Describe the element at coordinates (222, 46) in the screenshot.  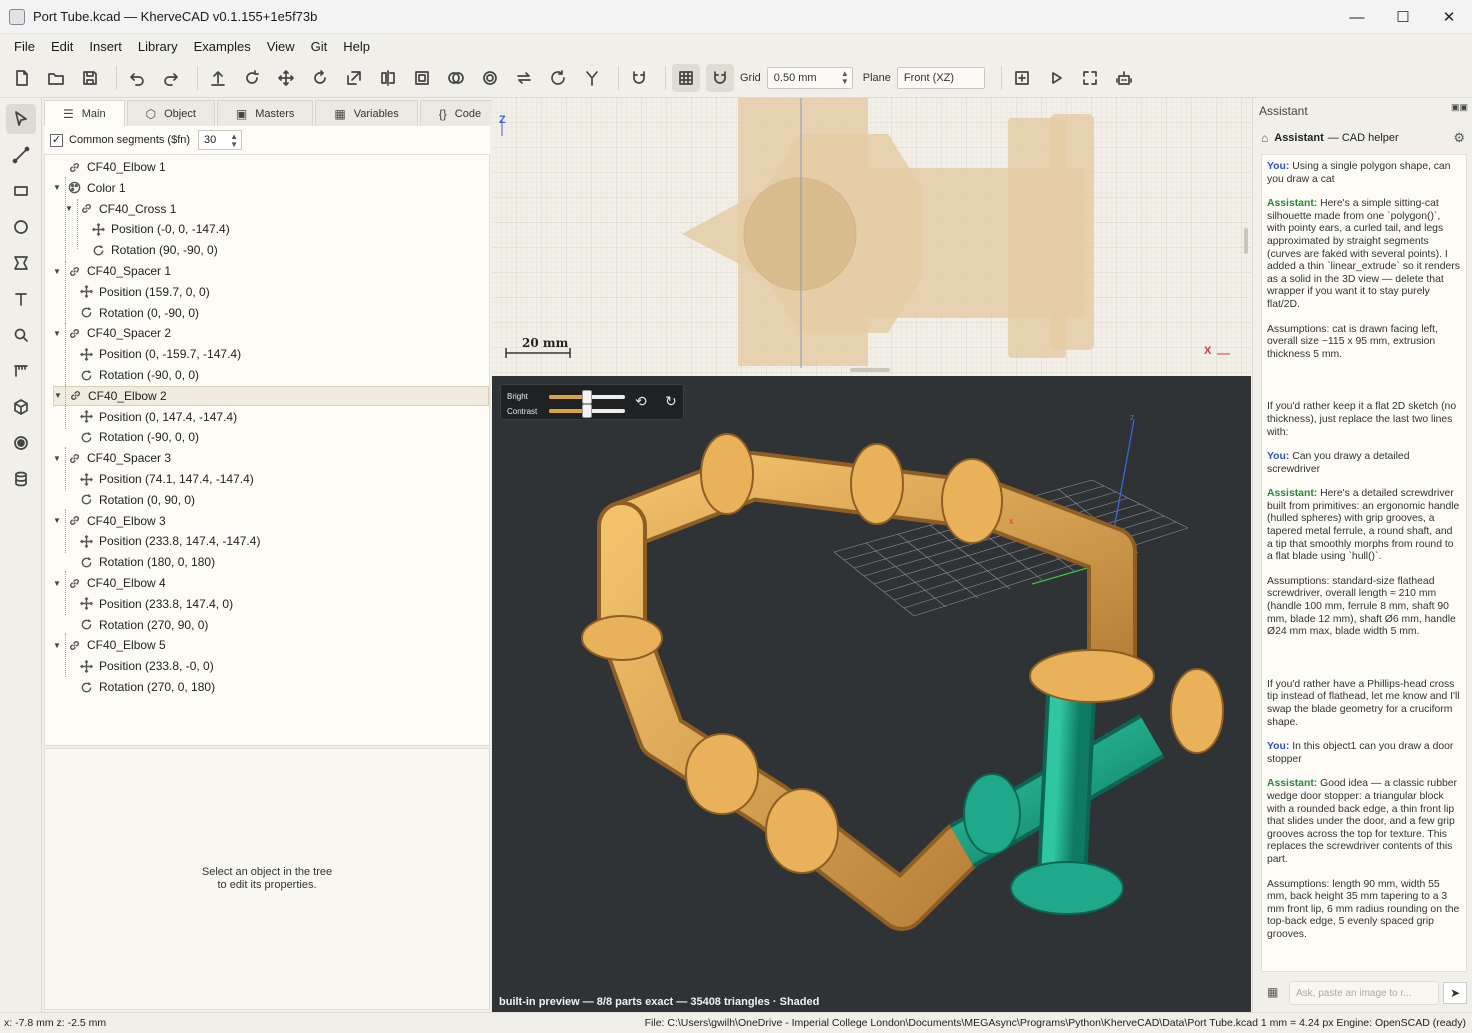
I see `menu-examples: Examples` at that location.